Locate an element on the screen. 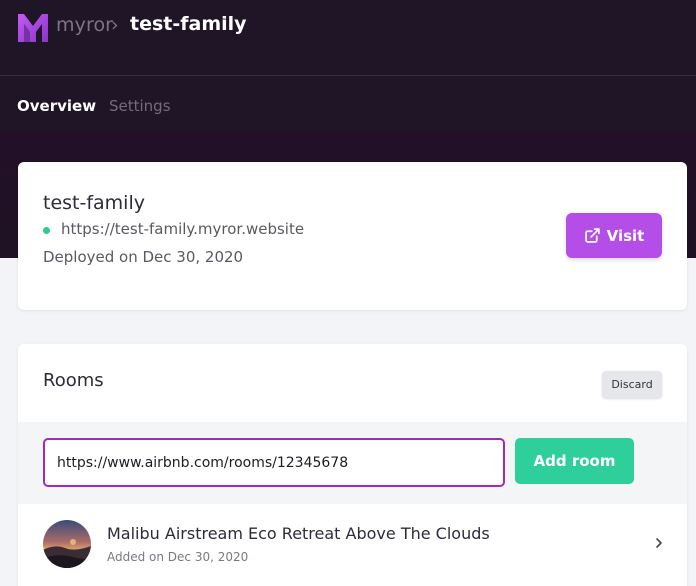 The width and height of the screenshot is (696, 586). add-room-button: Add room is located at coordinates (574, 461).